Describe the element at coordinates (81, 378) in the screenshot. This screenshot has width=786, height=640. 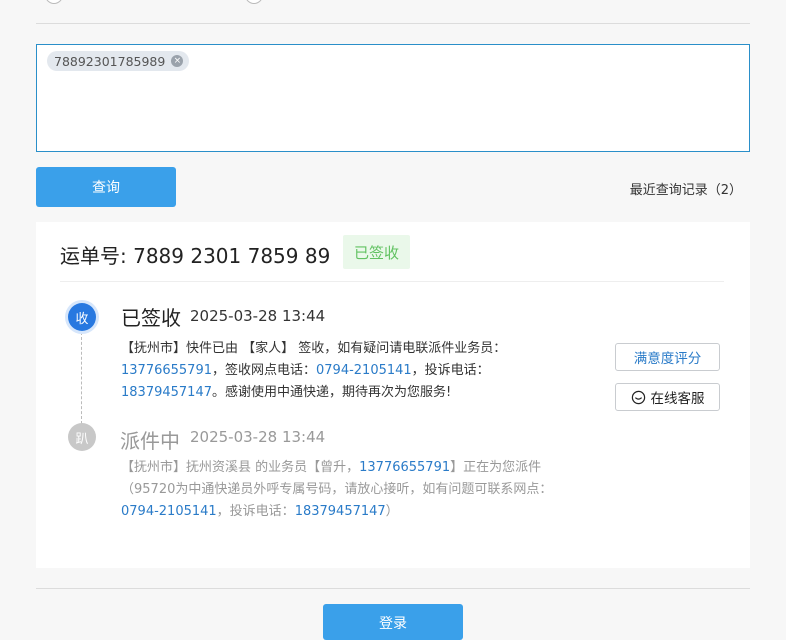
I see `timeline-connector` at that location.